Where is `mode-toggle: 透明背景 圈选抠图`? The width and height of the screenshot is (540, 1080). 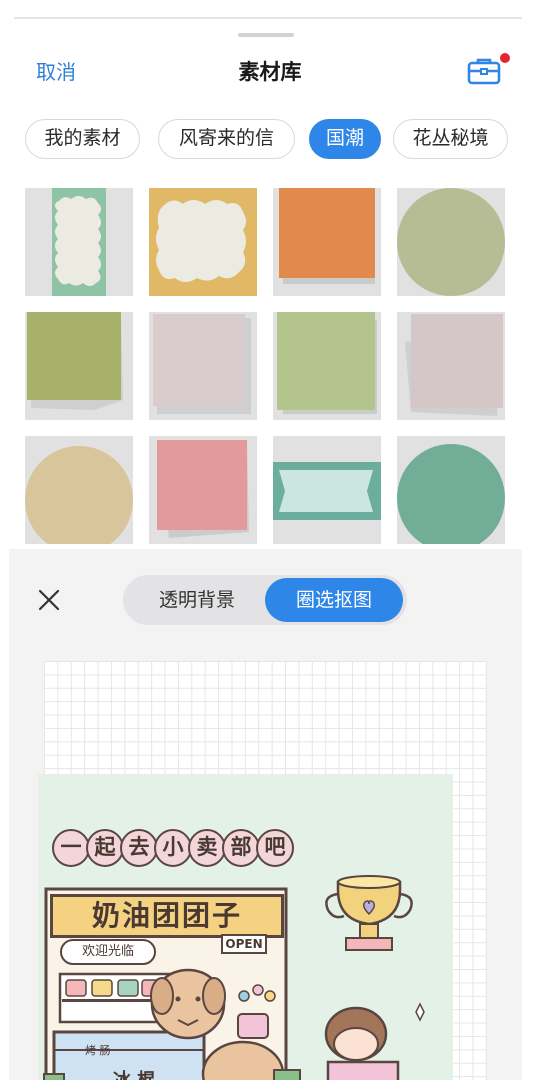 mode-toggle: 透明背景 圈选抠图 is located at coordinates (265, 600).